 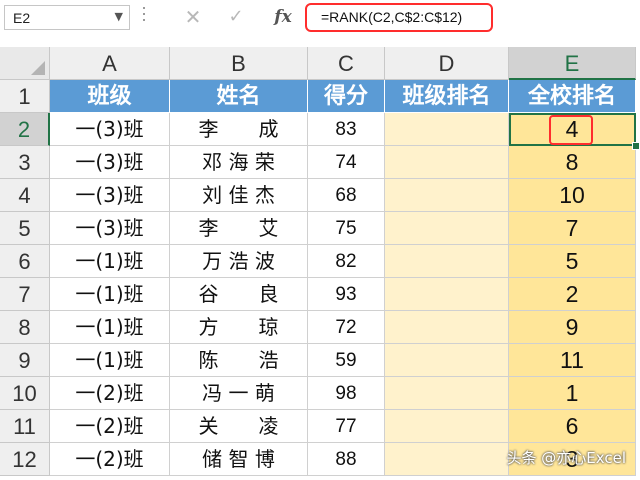 What do you see at coordinates (25, 426) in the screenshot?
I see `row-header-11: 11` at bounding box center [25, 426].